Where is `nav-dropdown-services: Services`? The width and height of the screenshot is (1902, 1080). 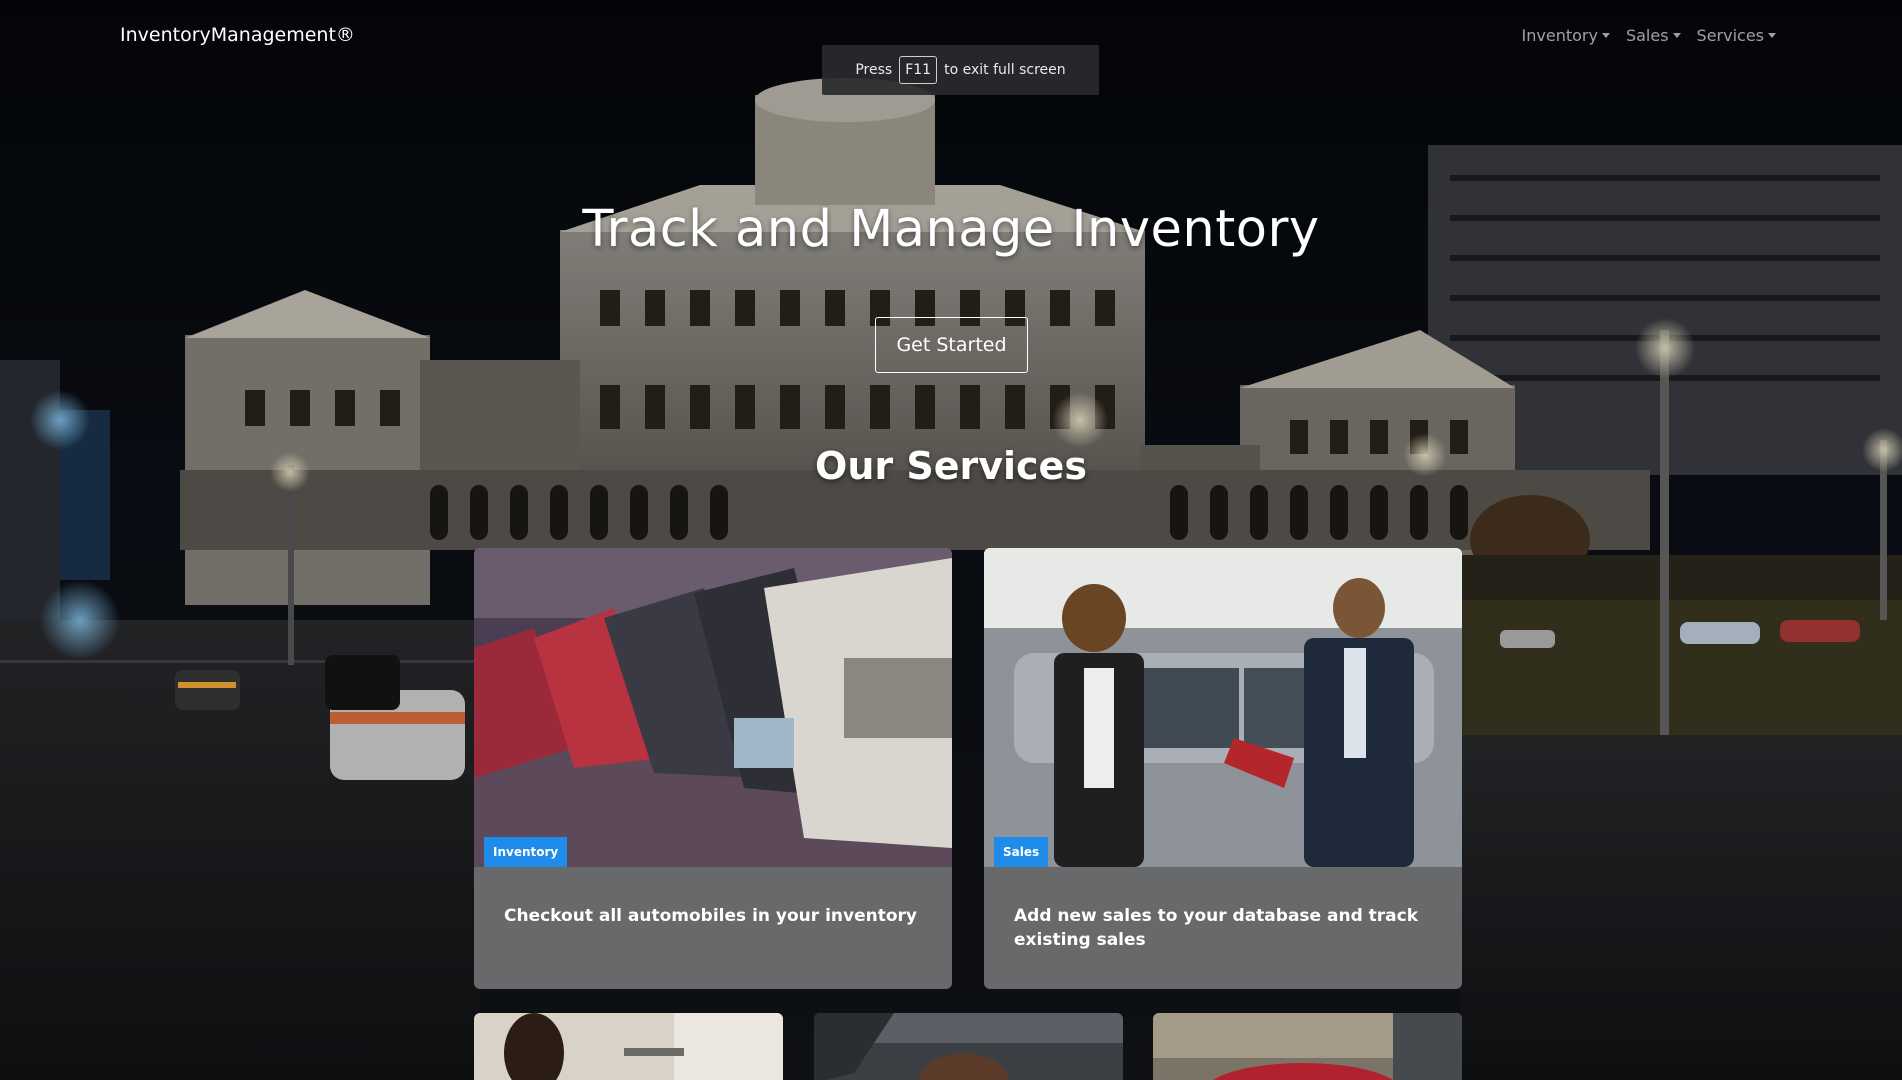 nav-dropdown-services: Services is located at coordinates (1736, 35).